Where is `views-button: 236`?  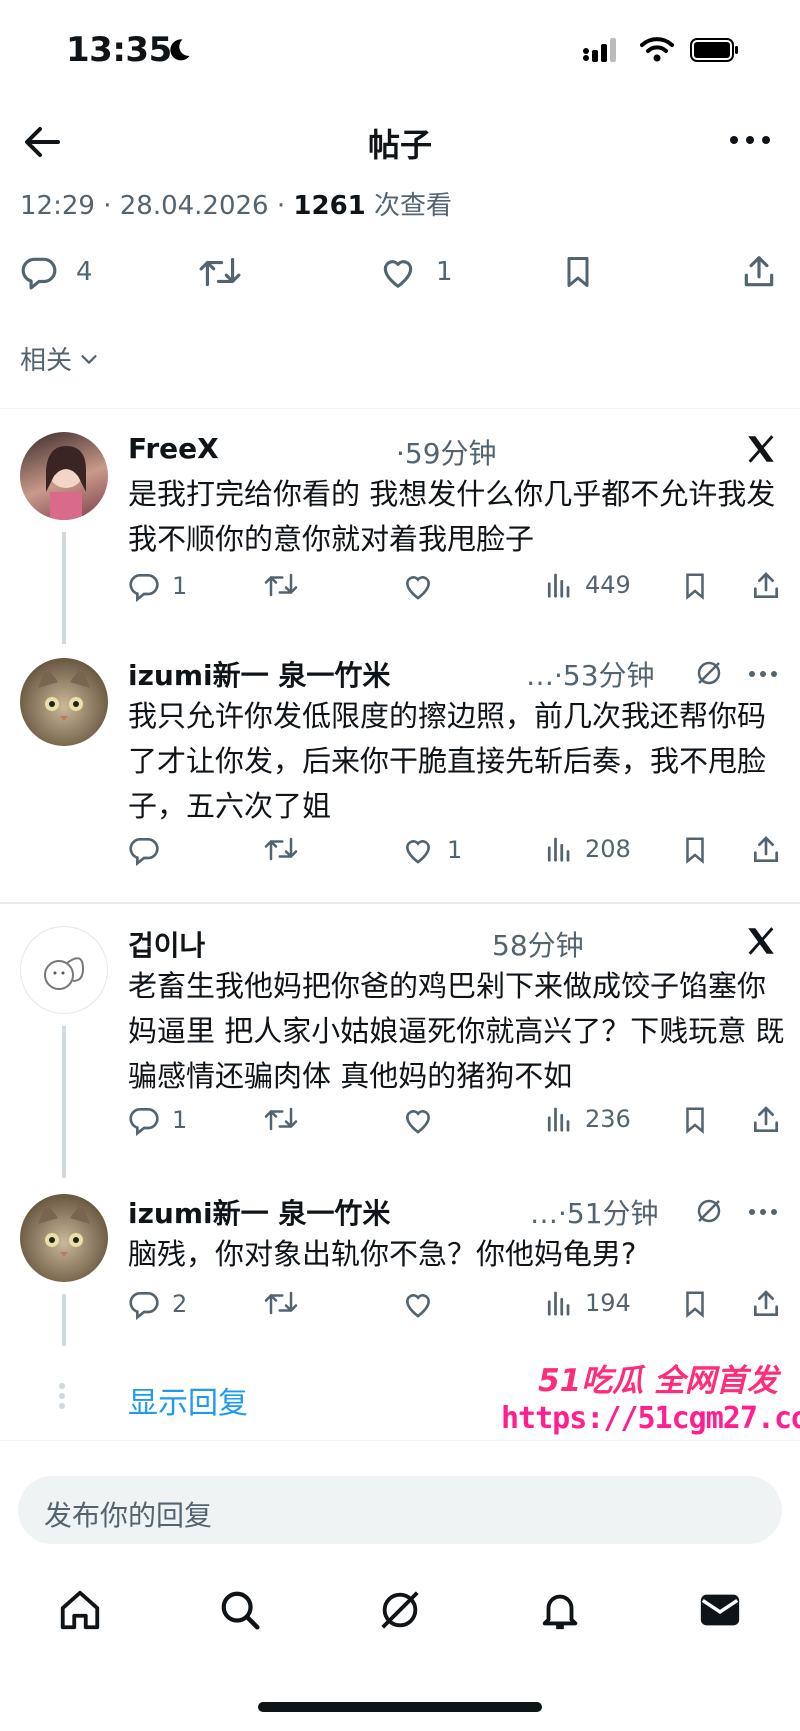 views-button: 236 is located at coordinates (587, 1119).